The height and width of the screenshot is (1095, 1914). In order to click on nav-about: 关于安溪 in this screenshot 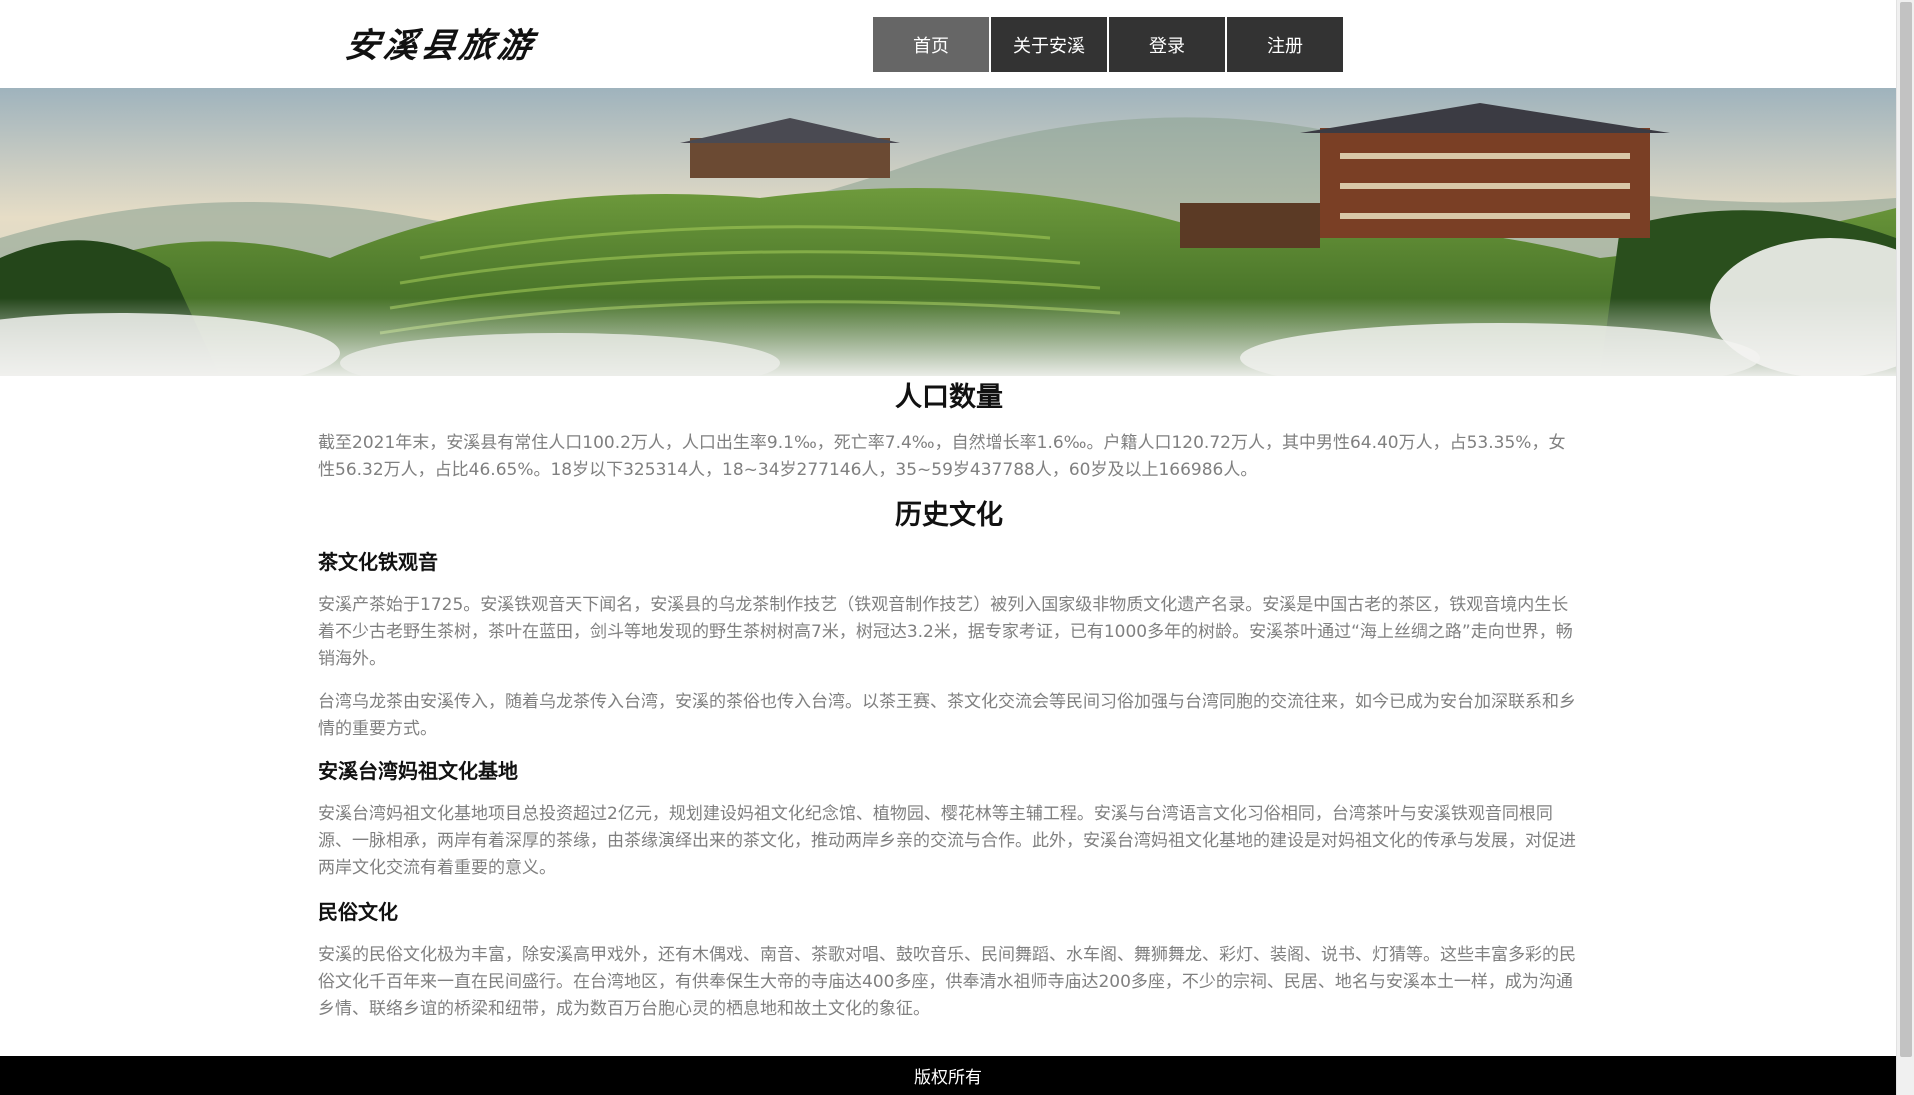, I will do `click(1049, 44)`.